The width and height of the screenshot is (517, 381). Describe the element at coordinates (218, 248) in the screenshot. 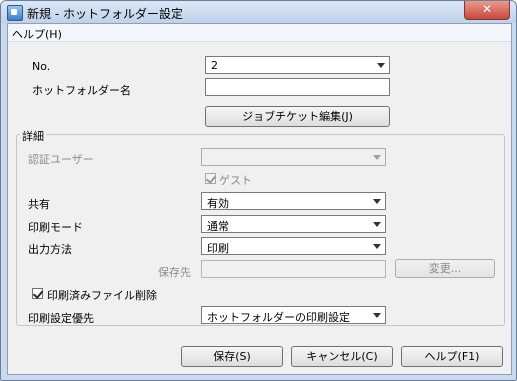

I see `output-method-value: 印刷` at that location.